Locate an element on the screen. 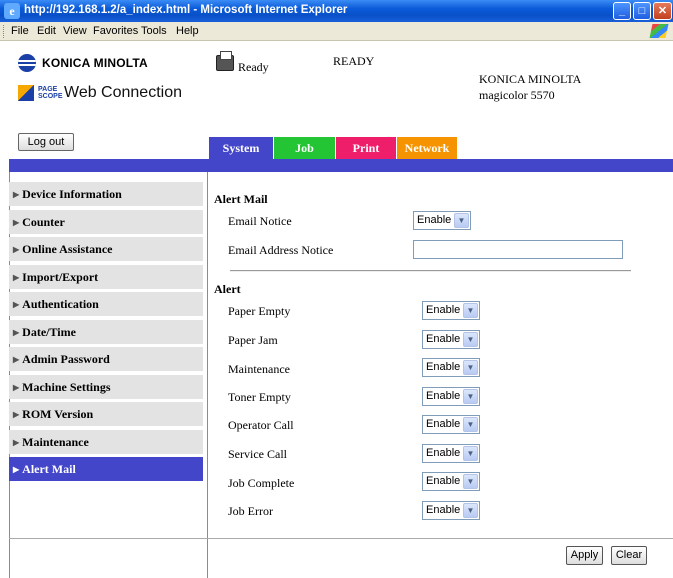 This screenshot has width=673, height=578. sidebar-item-counter: ▶ Counter is located at coordinates (106, 221).